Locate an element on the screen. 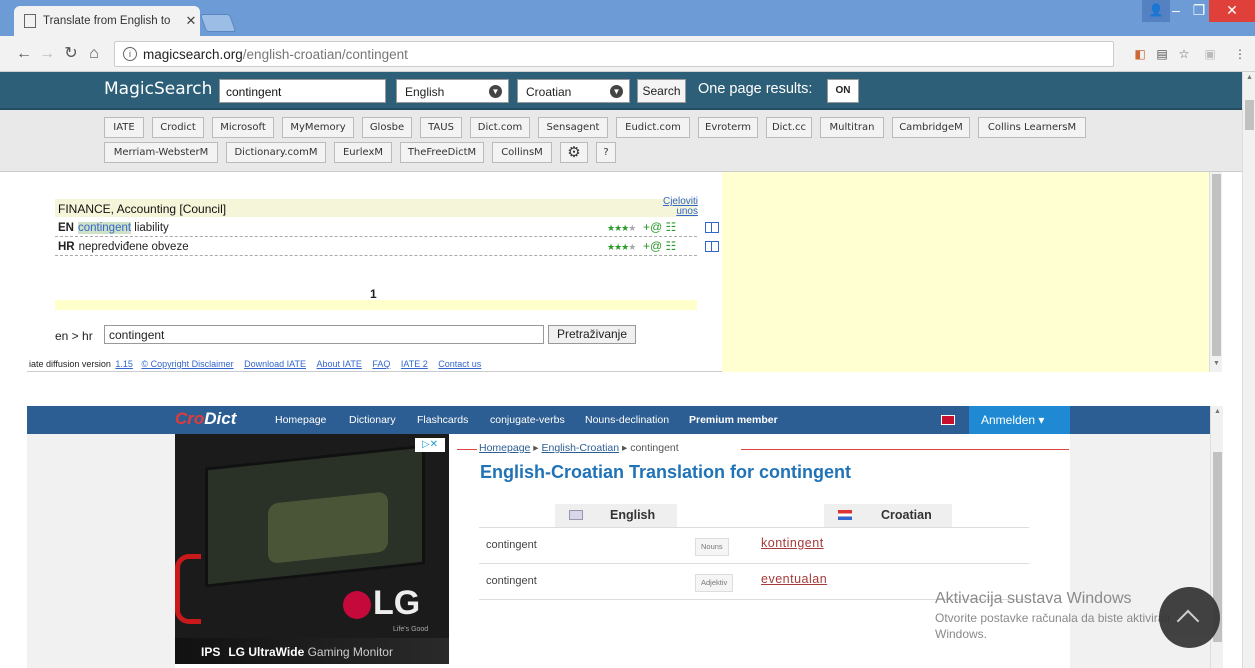 The image size is (1255, 668). search-button: Search is located at coordinates (661, 91).